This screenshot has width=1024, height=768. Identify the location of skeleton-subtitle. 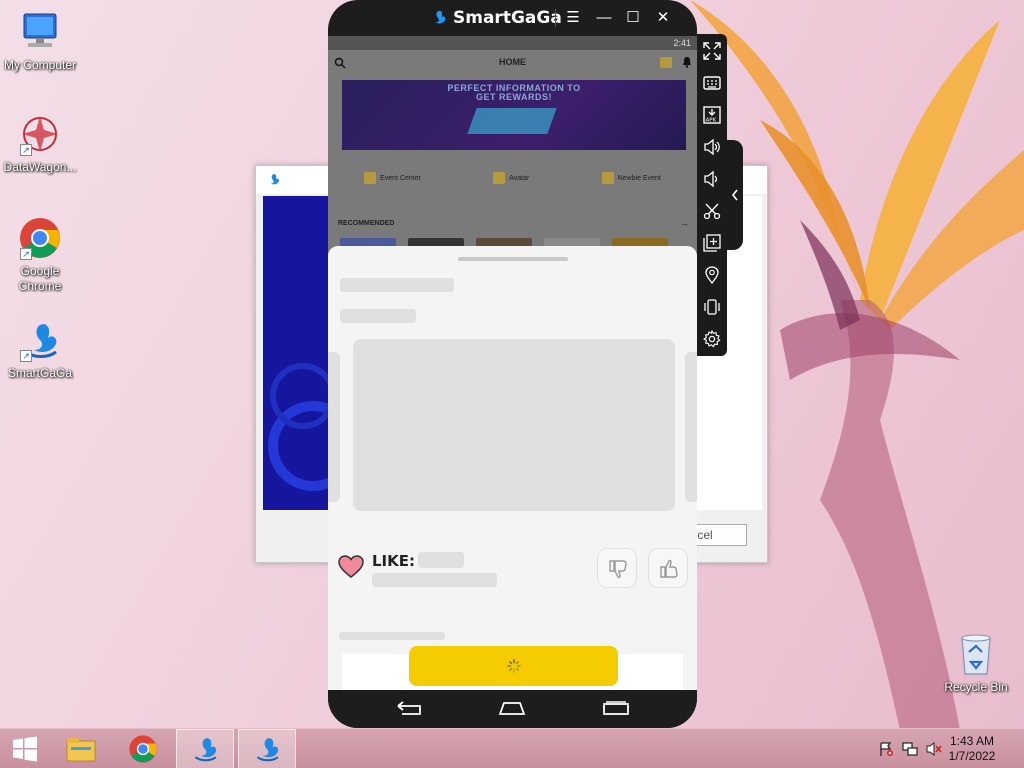
(378, 316).